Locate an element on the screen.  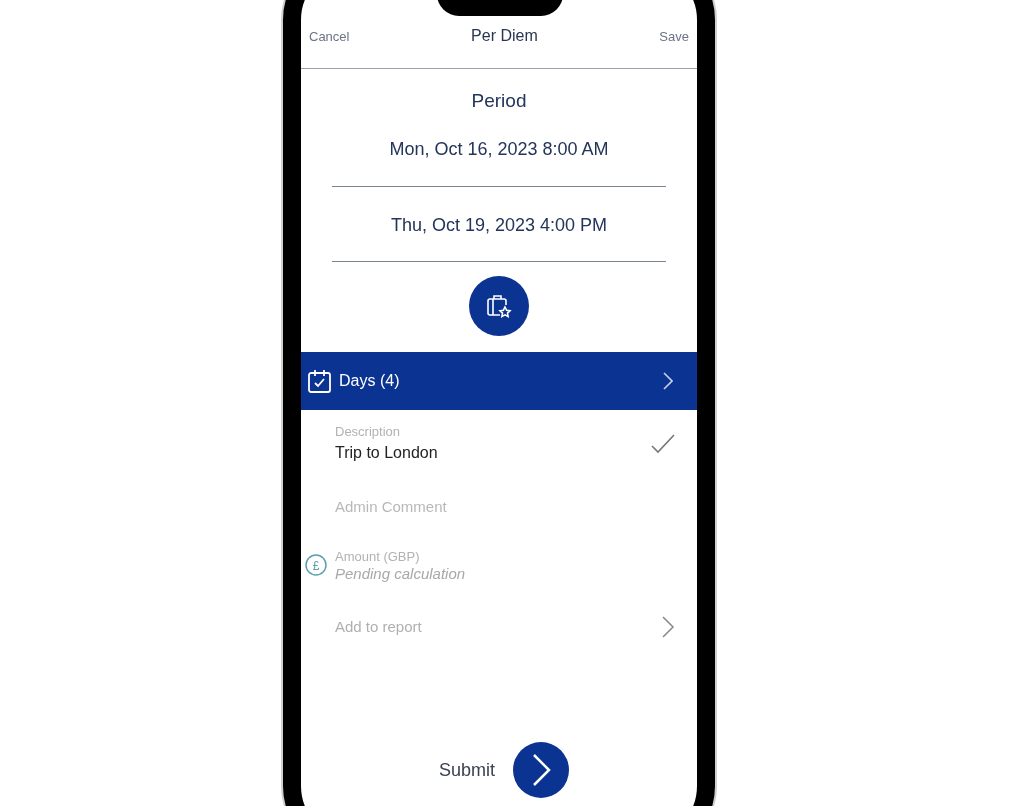
field-label: Amount (GBP) is located at coordinates (378, 557).